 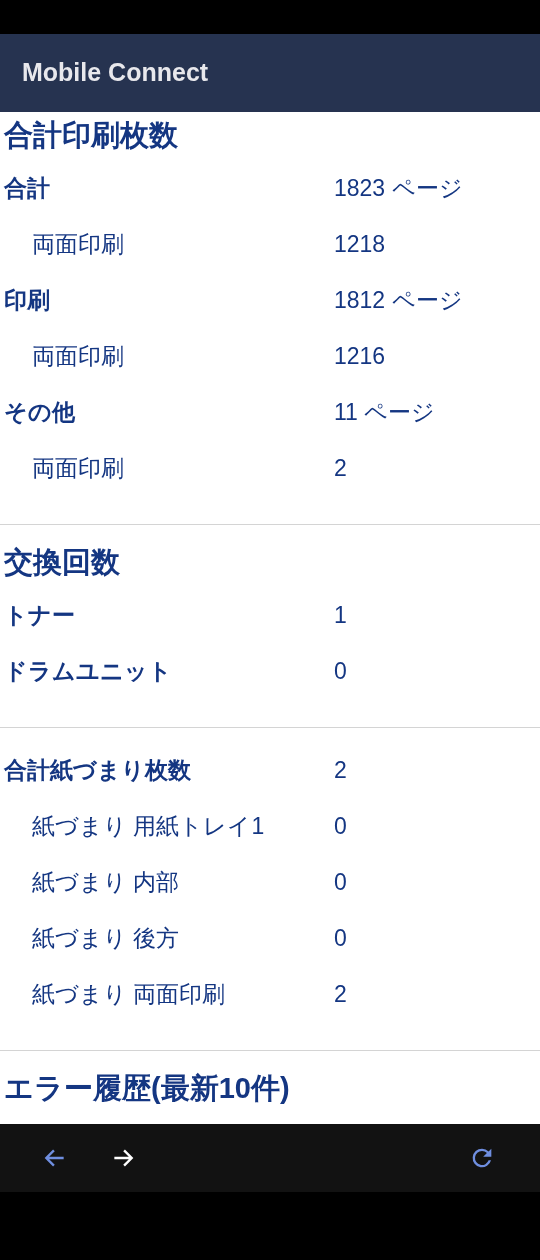 What do you see at coordinates (88, 671) in the screenshot?
I see `row-label: ドラムユニット` at bounding box center [88, 671].